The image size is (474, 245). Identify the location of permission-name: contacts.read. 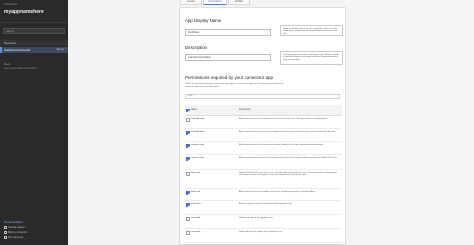
(198, 145).